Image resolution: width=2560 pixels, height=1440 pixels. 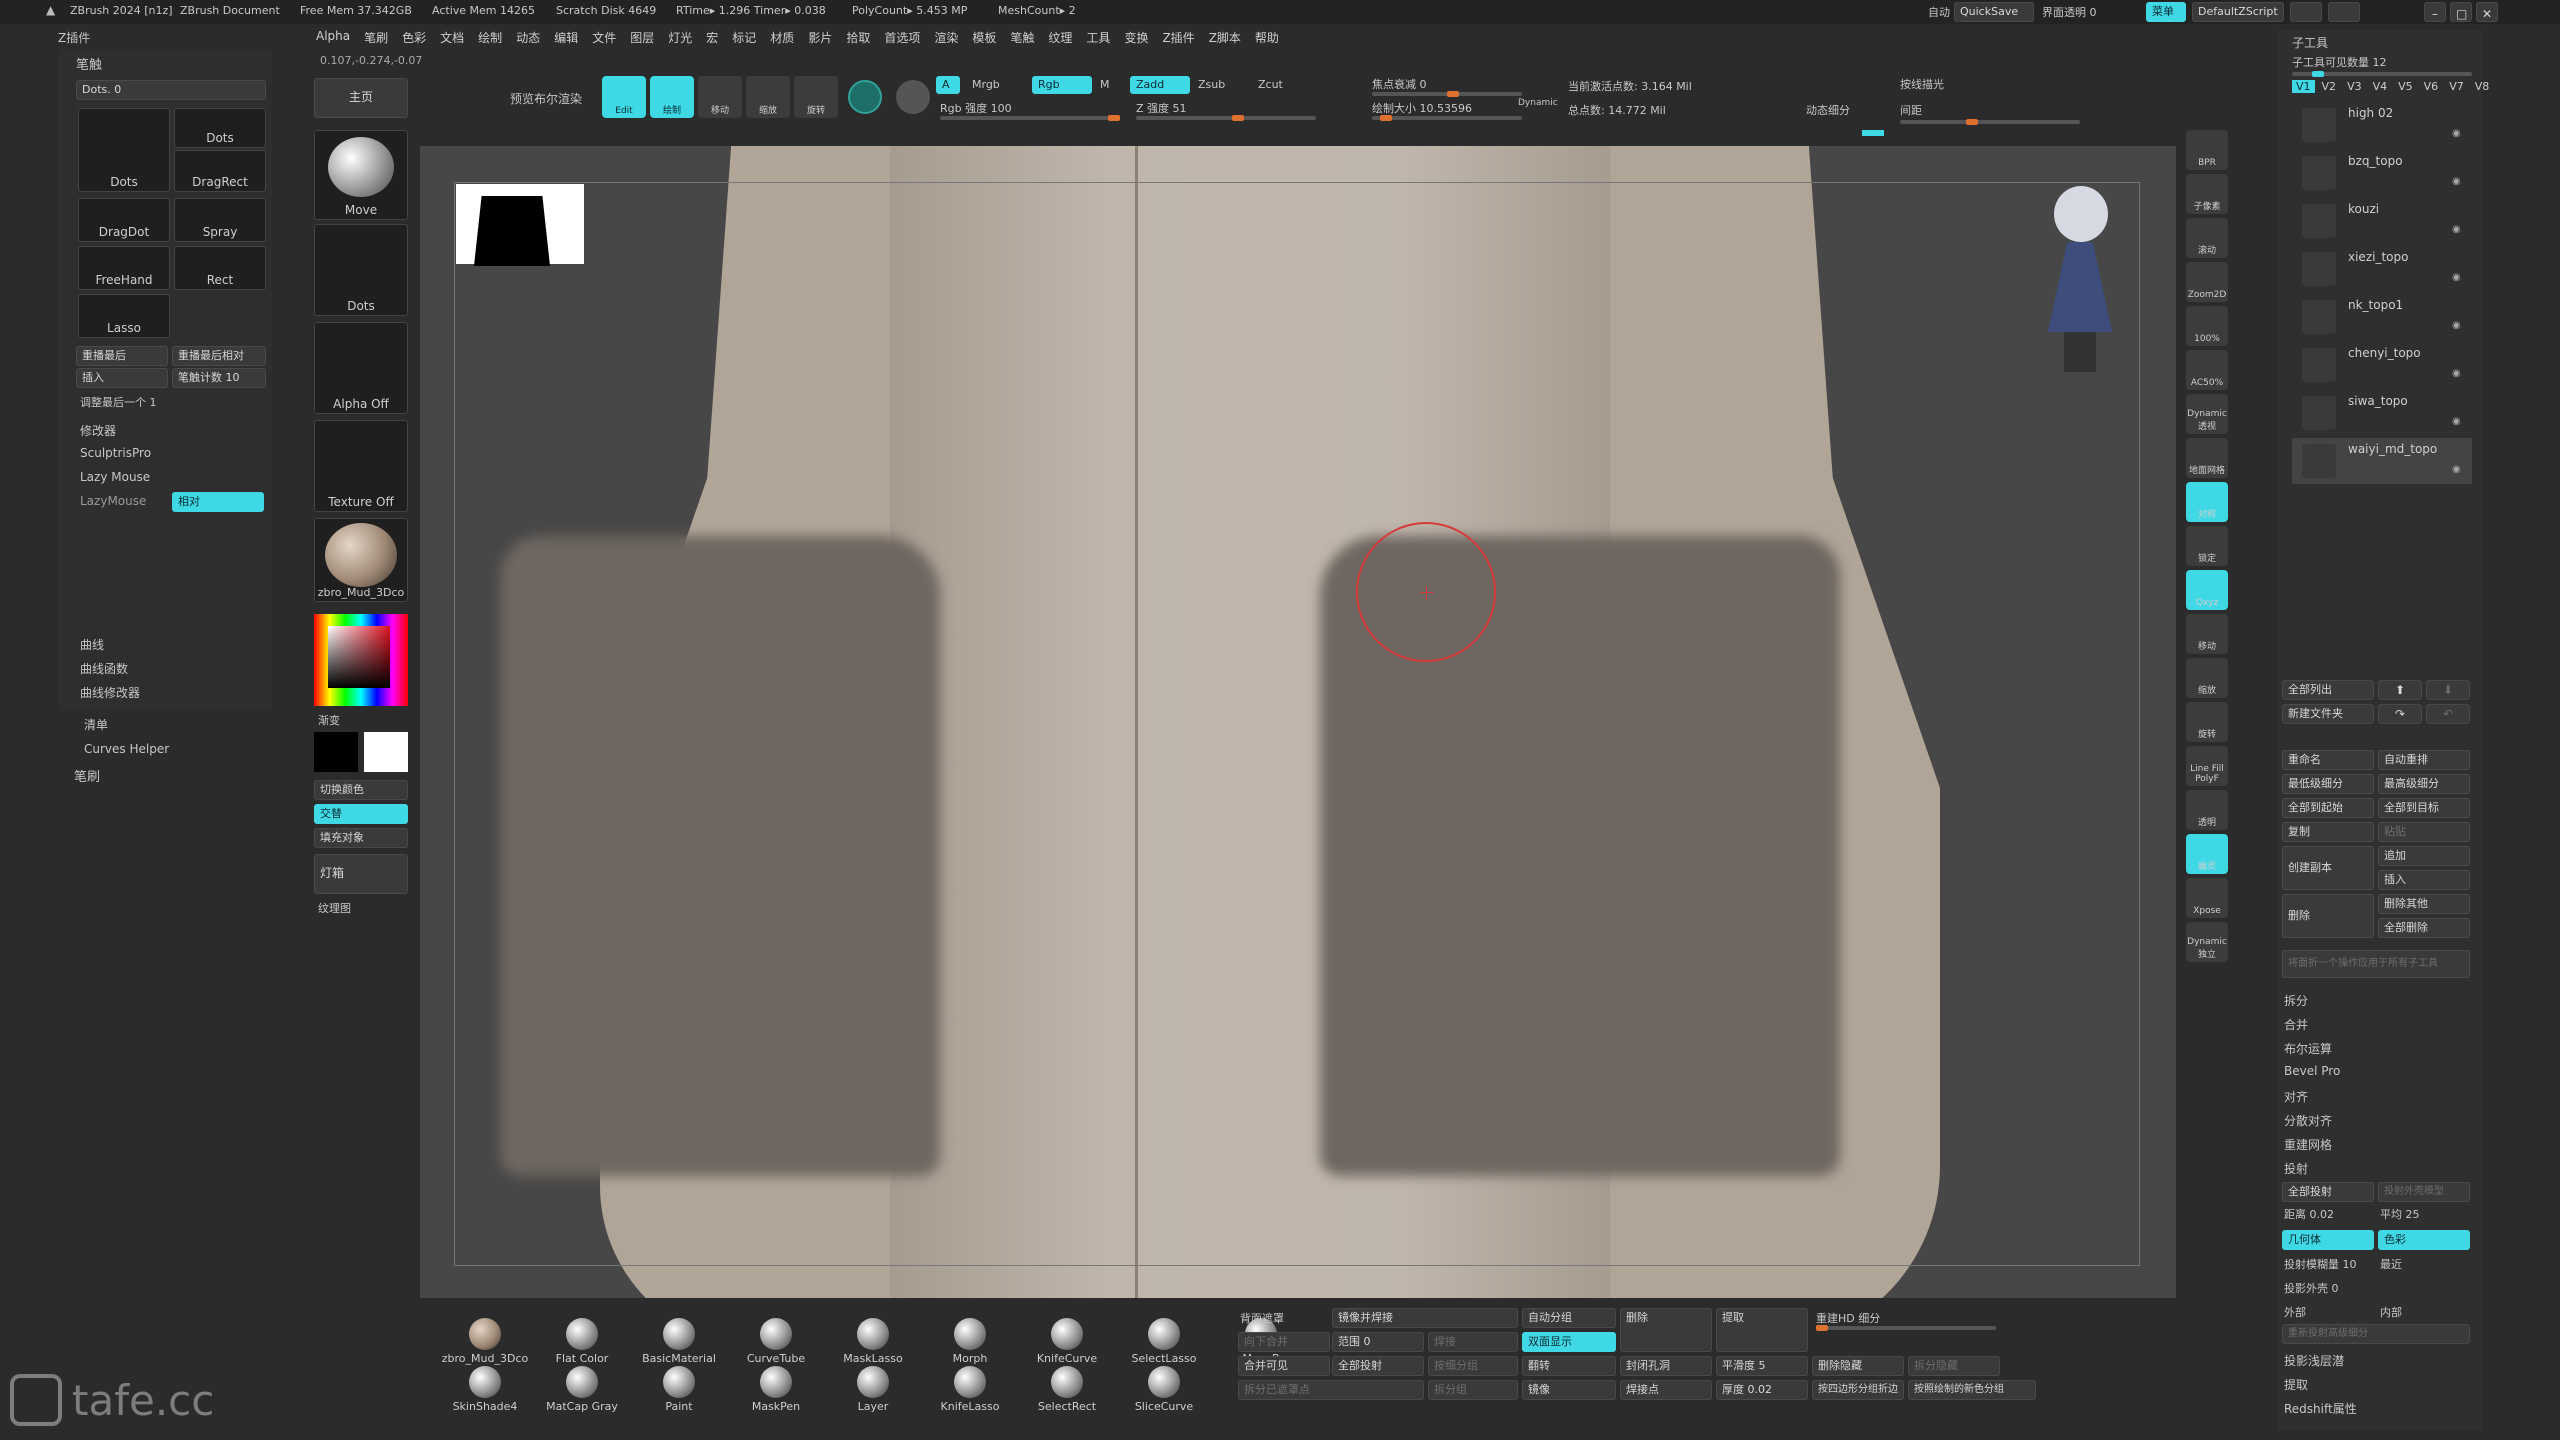 I want to click on dynamic-subdiv-button: 动态细分, so click(x=1828, y=110).